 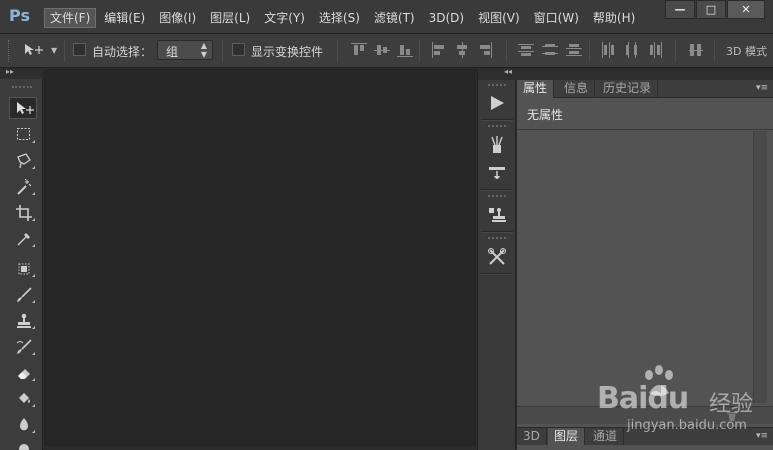 I want to click on menu-type: 文字(Y), so click(x=284, y=18).